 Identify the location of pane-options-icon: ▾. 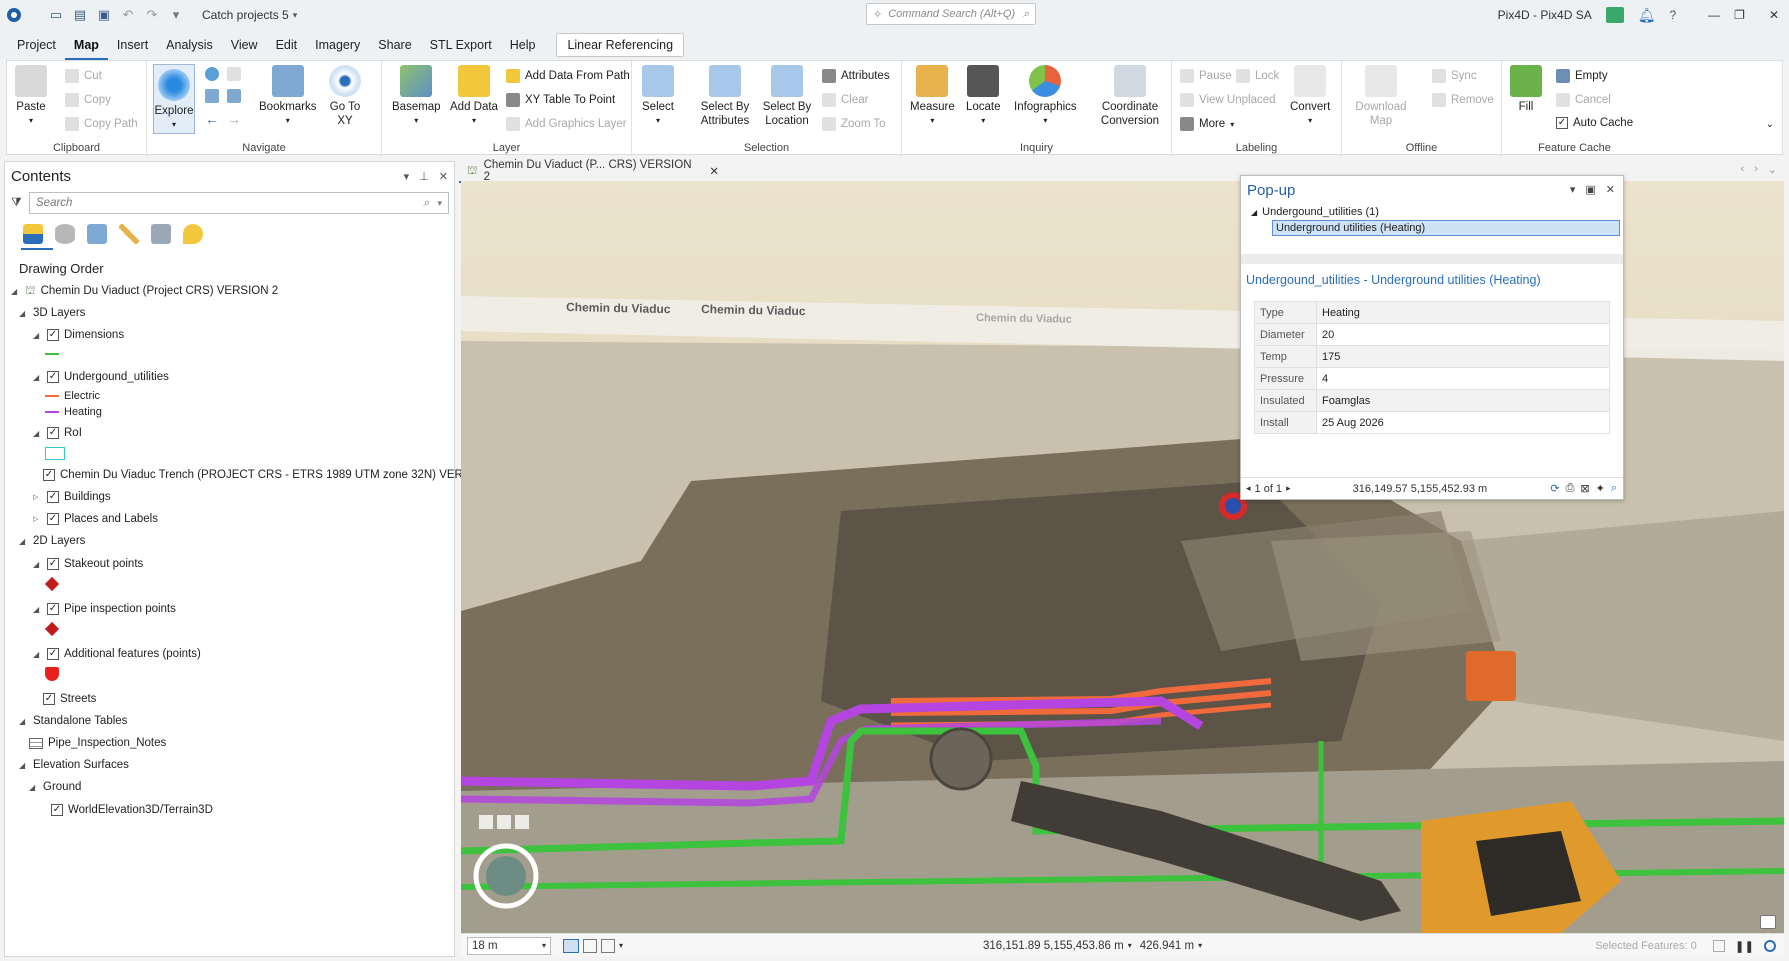
(407, 176).